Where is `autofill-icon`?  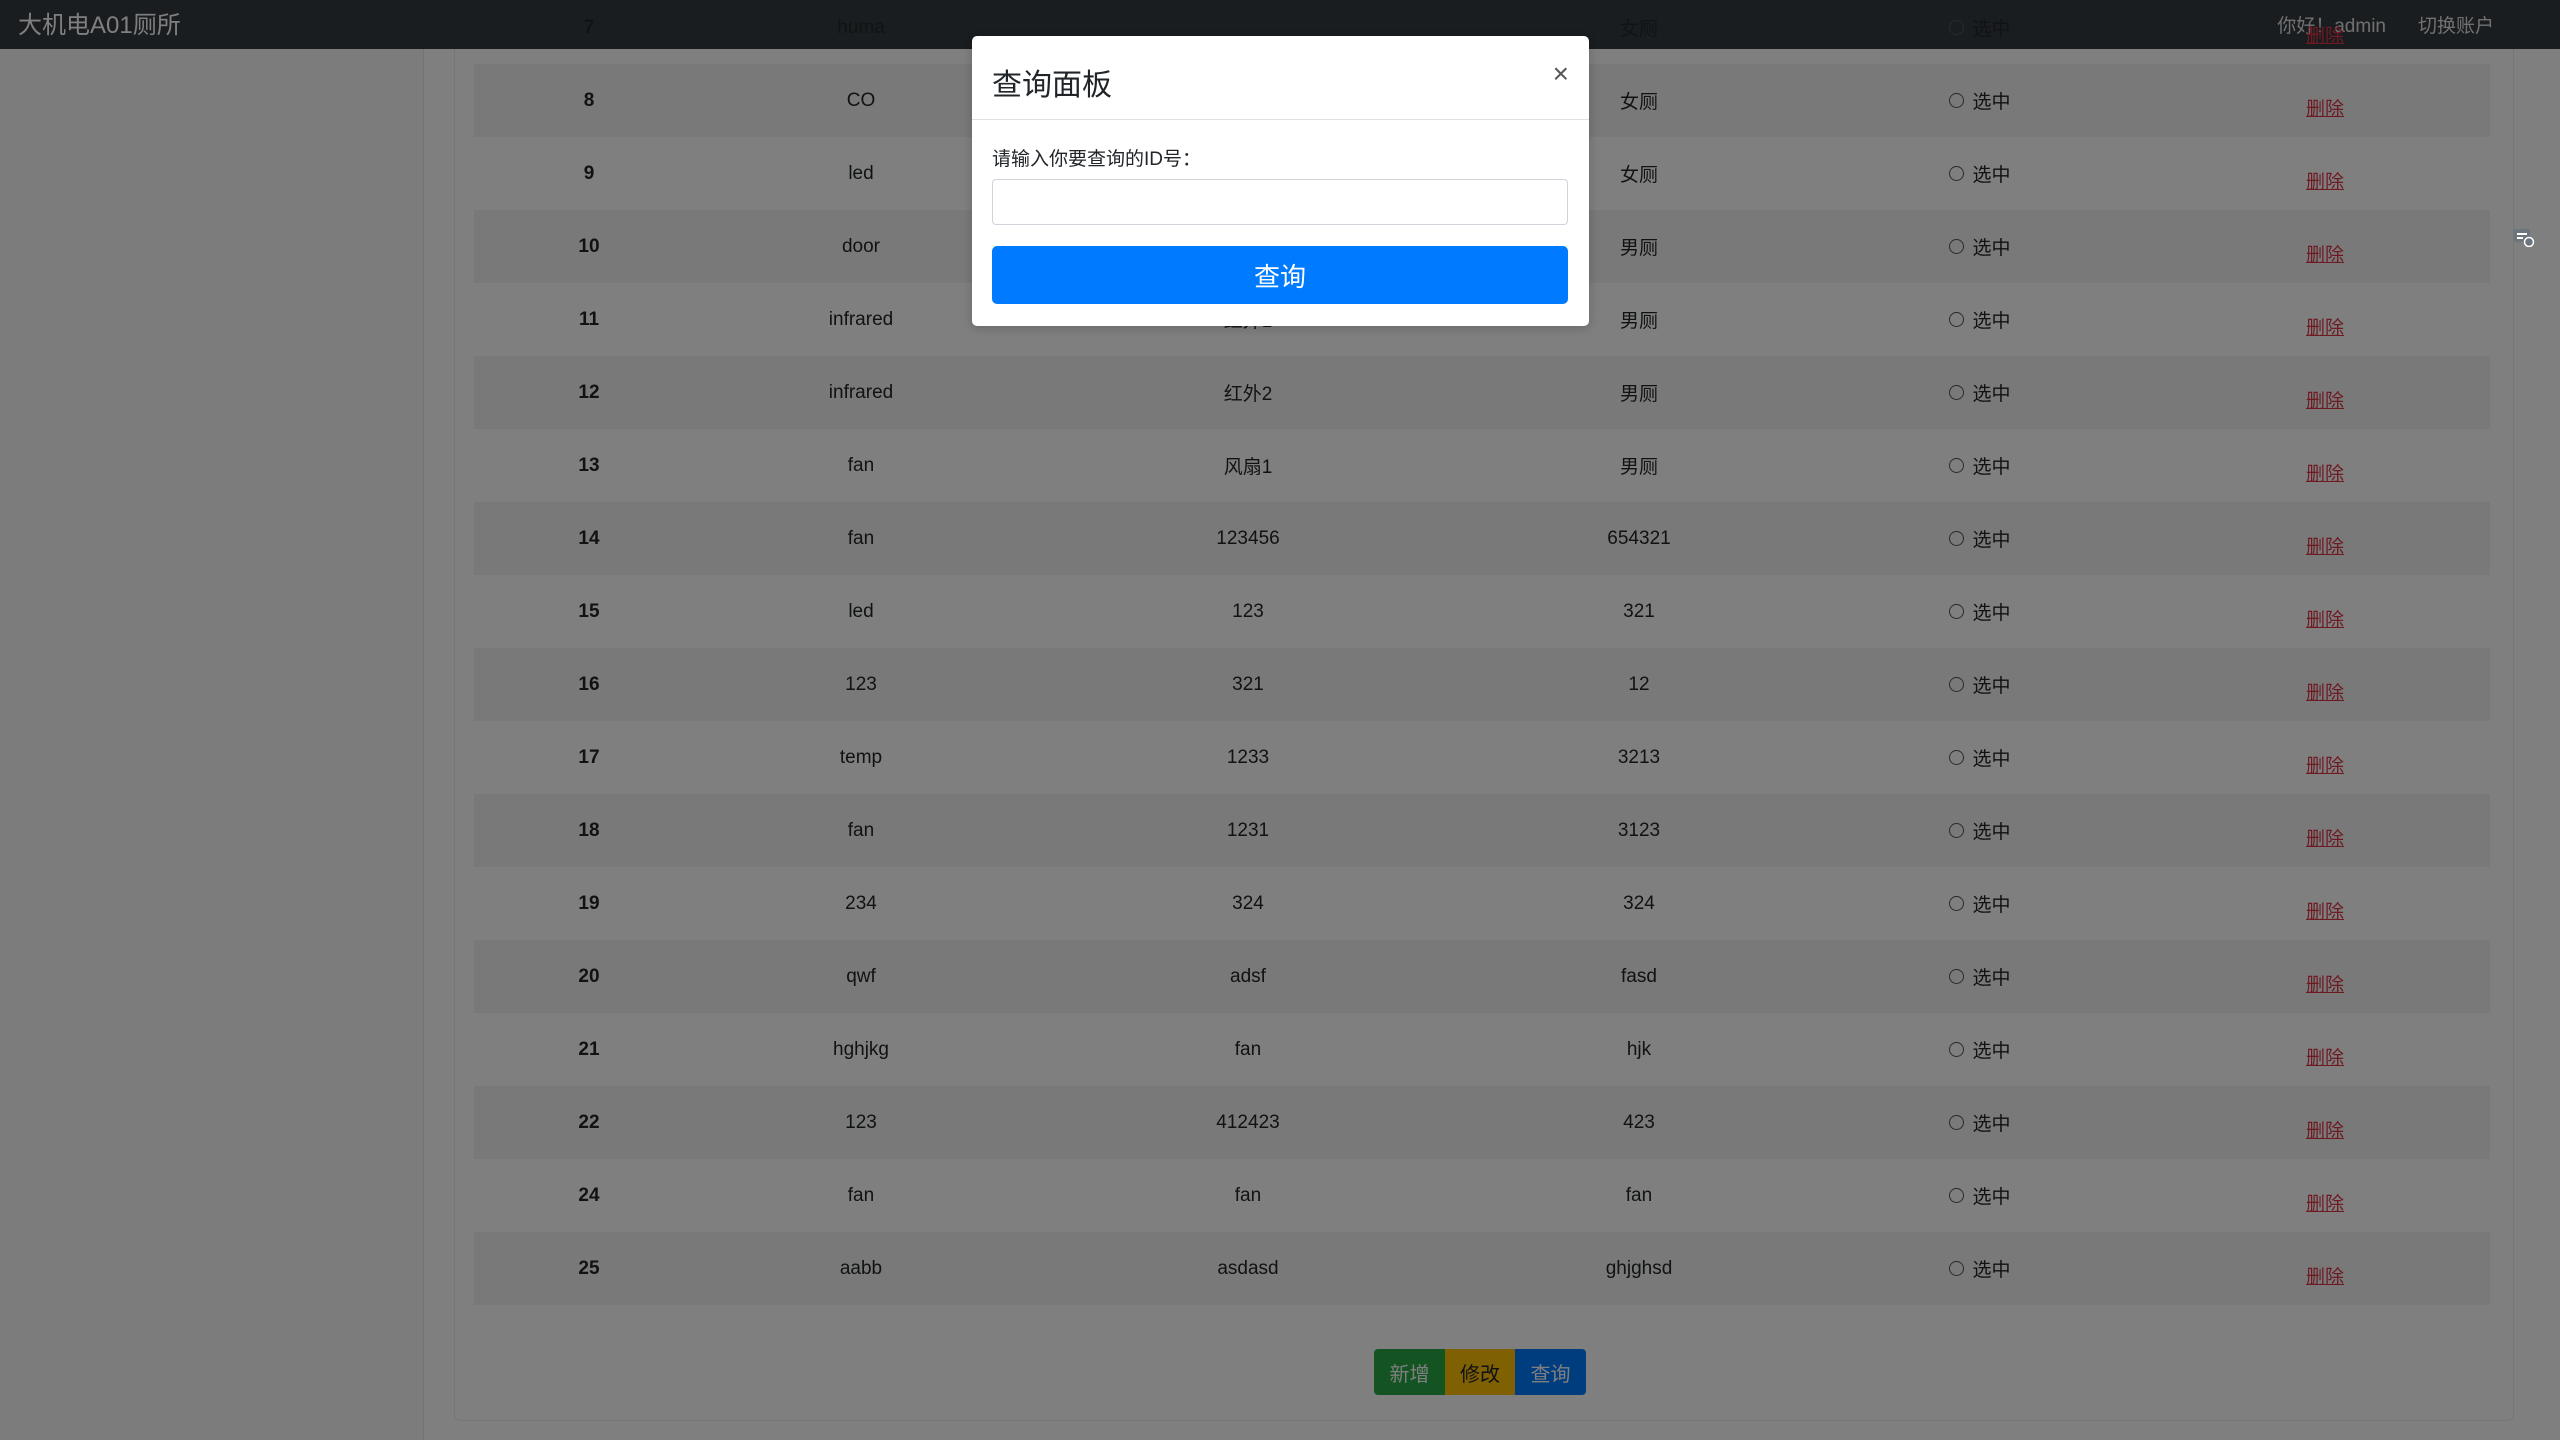
autofill-icon is located at coordinates (2524, 237).